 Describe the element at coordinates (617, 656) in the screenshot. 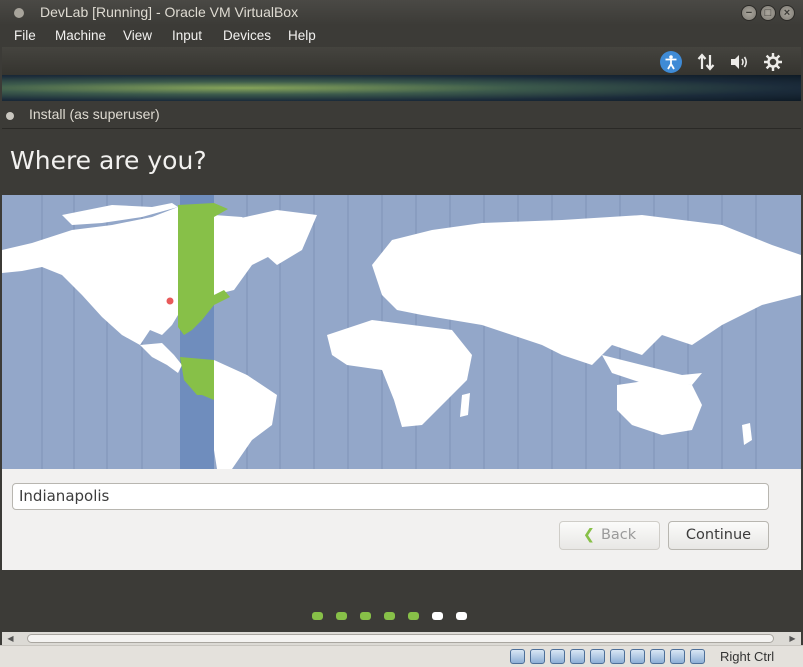

I see `display-icon` at that location.